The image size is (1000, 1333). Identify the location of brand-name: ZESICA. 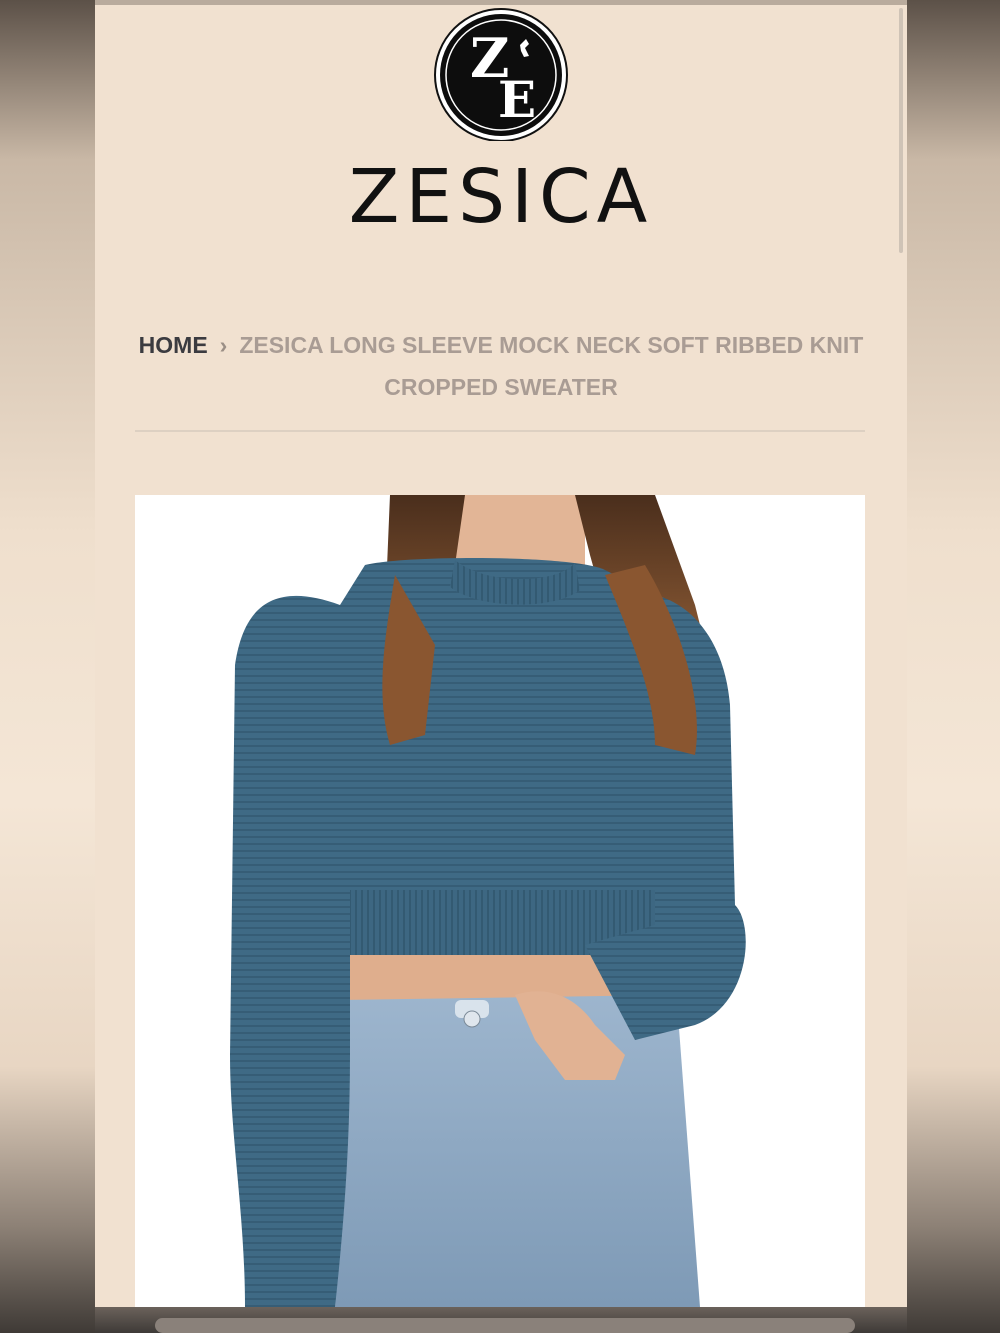
(501, 197).